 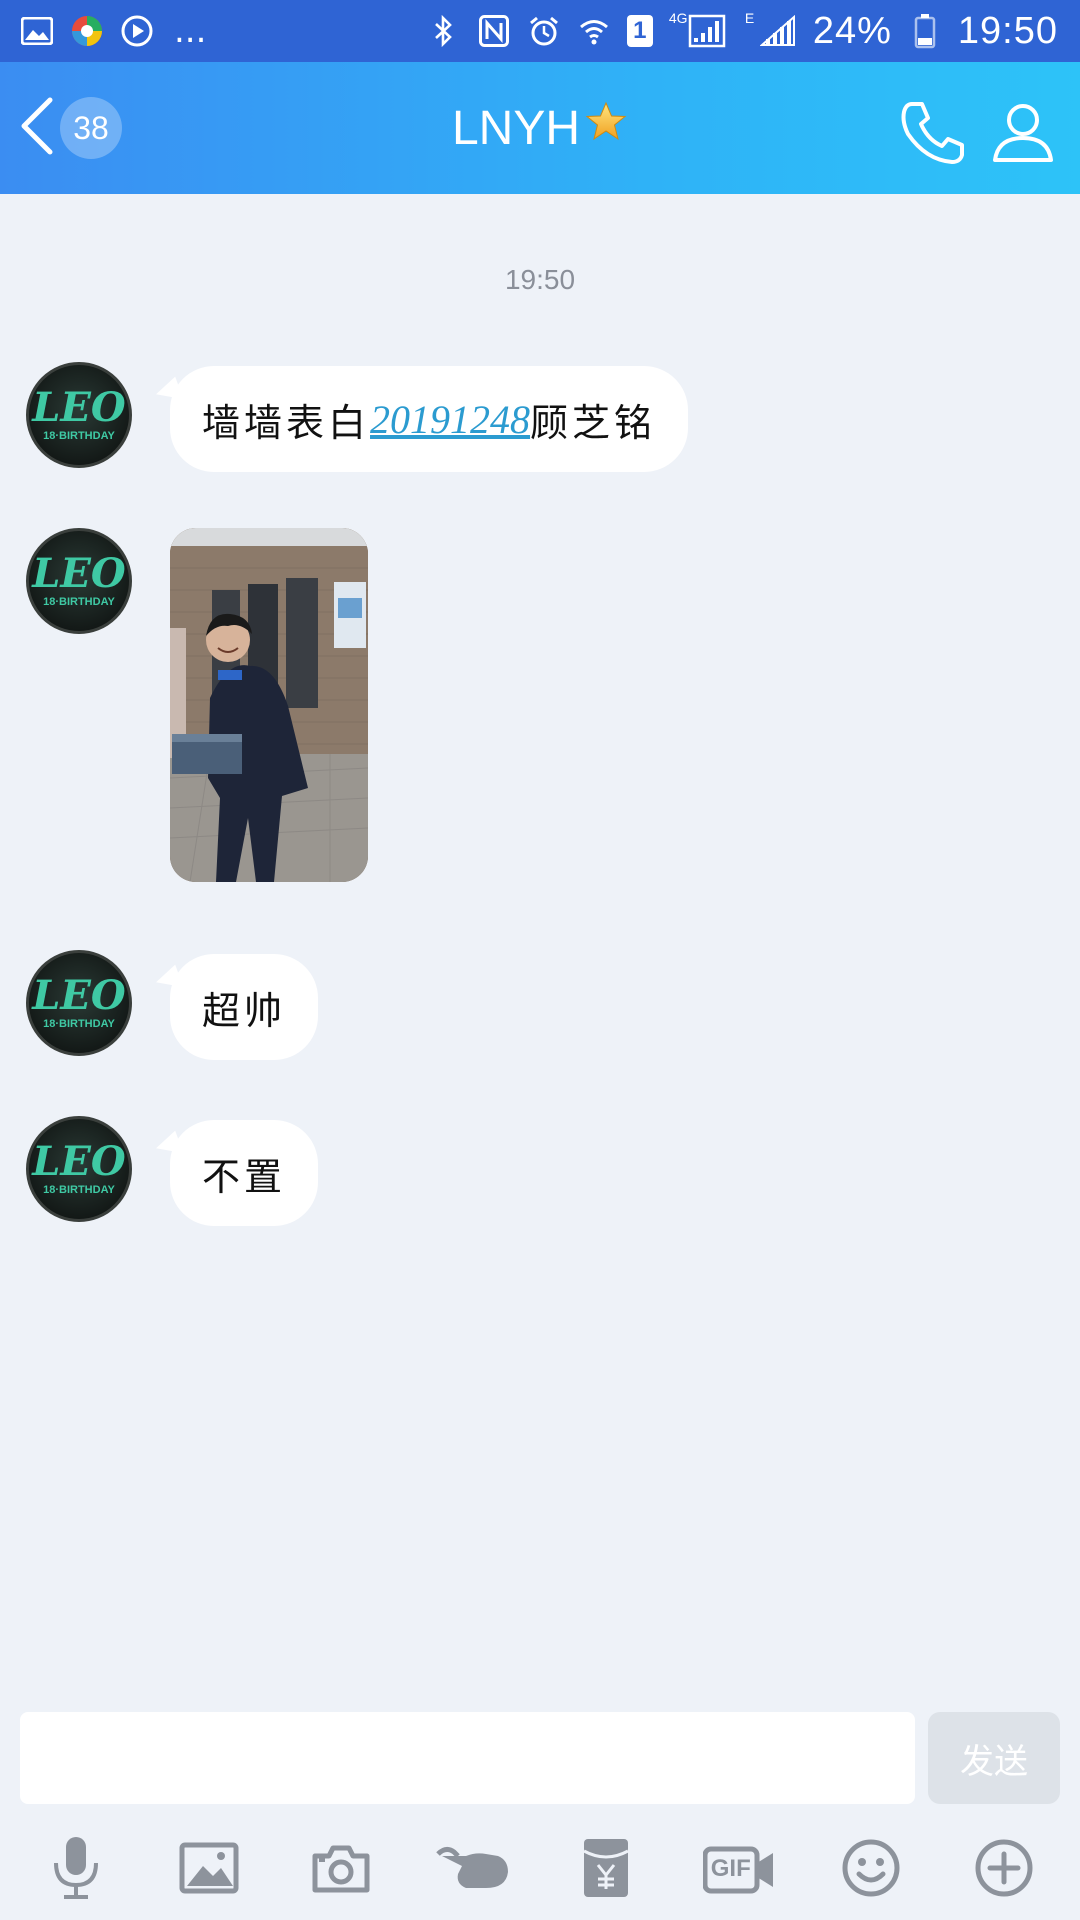 I want to click on camera-icon, so click(x=341, y=1870).